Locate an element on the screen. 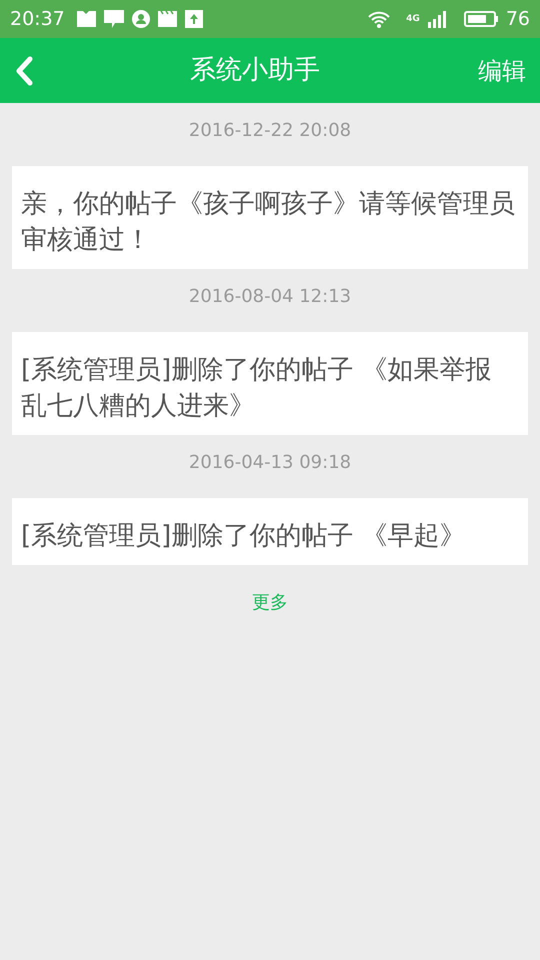 This screenshot has height=960, width=540. edit-button: 编辑 is located at coordinates (502, 70).